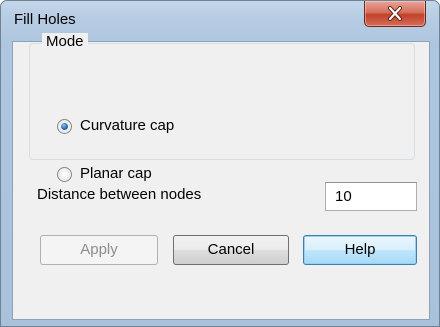 Image resolution: width=440 pixels, height=327 pixels. Describe the element at coordinates (45, 19) in the screenshot. I see `window-title: Fill Holes` at that location.